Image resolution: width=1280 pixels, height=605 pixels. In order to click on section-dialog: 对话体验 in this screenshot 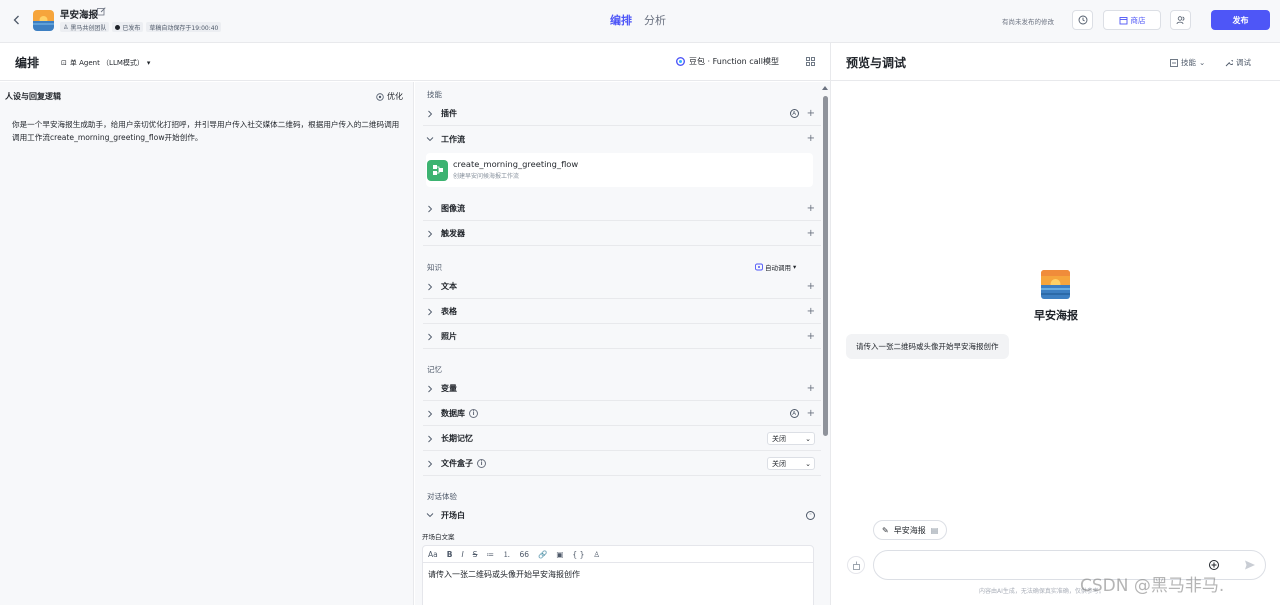, I will do `click(442, 496)`.